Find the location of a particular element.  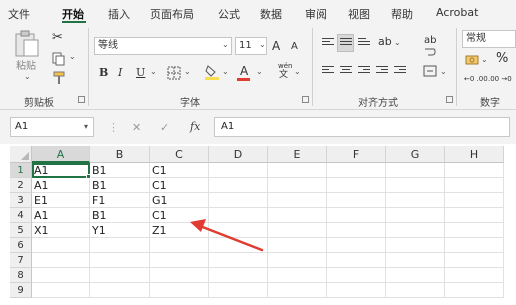

font-size-dropdown-icon: ⌄ is located at coordinates (262, 44).